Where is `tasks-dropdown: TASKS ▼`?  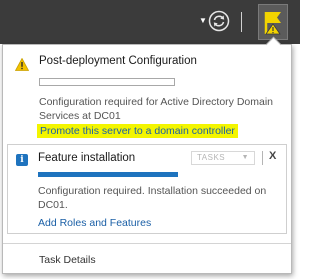
tasks-dropdown: TASKS ▼ is located at coordinates (223, 158).